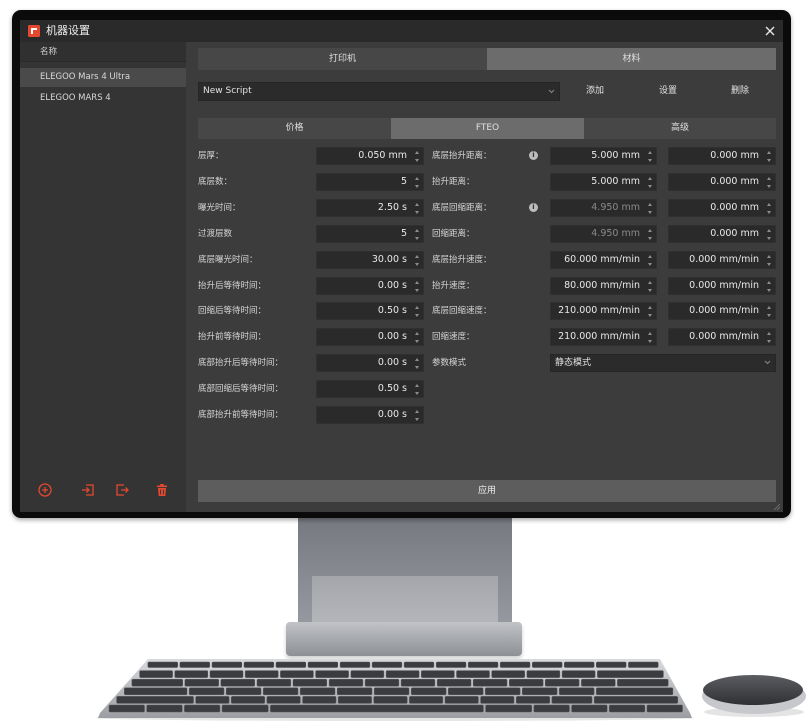  Describe the element at coordinates (342, 59) in the screenshot. I see `tab-printer: 打印机` at that location.